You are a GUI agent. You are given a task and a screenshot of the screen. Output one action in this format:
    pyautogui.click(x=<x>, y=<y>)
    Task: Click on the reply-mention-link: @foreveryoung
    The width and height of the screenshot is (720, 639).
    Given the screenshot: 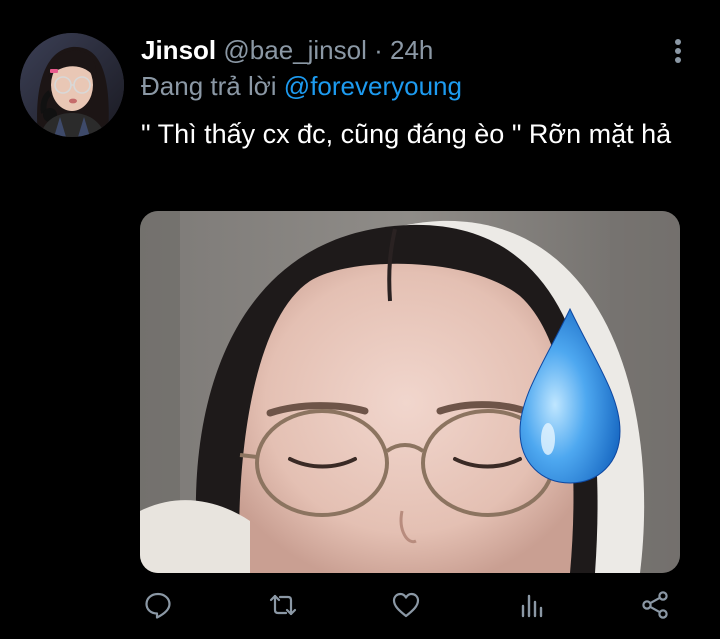 What is the action you would take?
    pyautogui.click(x=373, y=86)
    